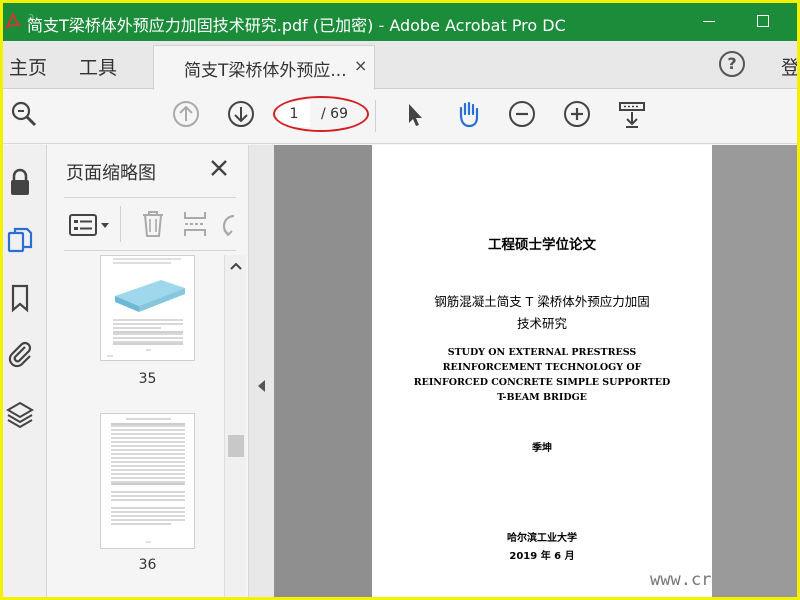 Image resolution: width=800 pixels, height=600 pixels. I want to click on acrobat-logo-icon, so click(13, 20).